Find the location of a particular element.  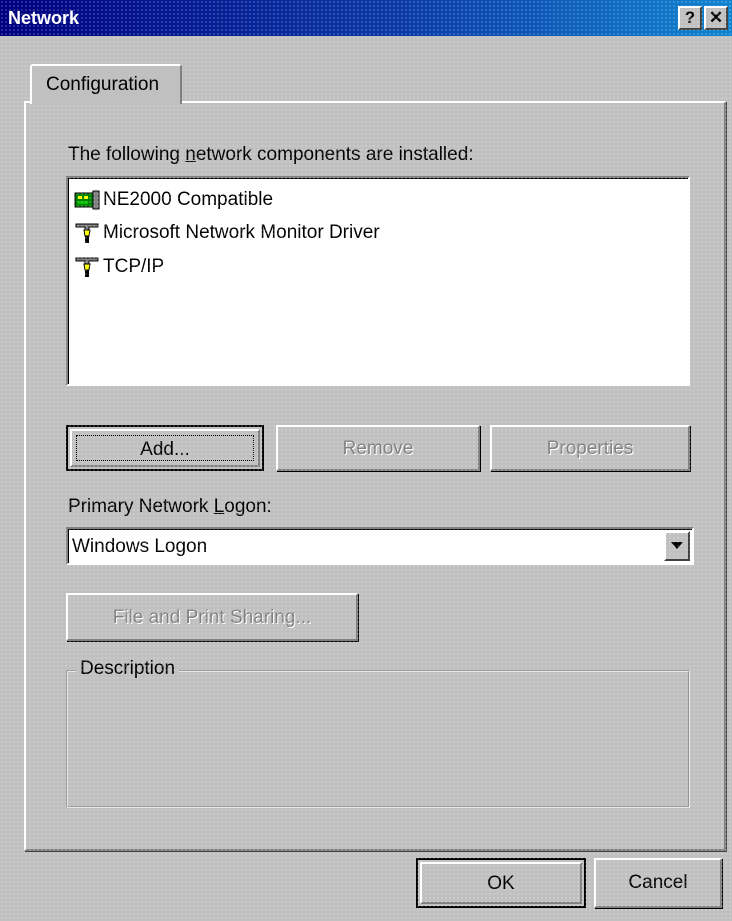

close-button: ✕ is located at coordinates (716, 18).